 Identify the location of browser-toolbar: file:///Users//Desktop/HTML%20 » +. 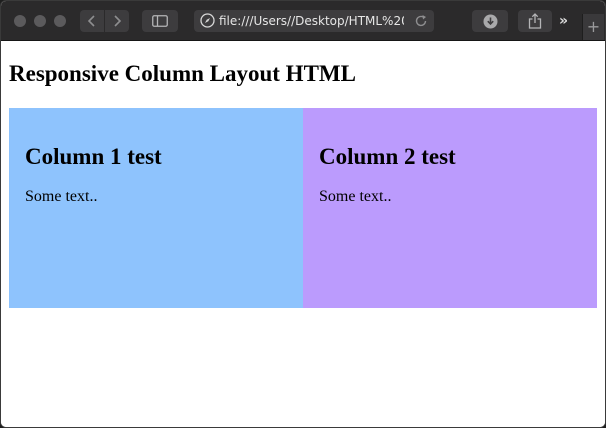
(303, 21).